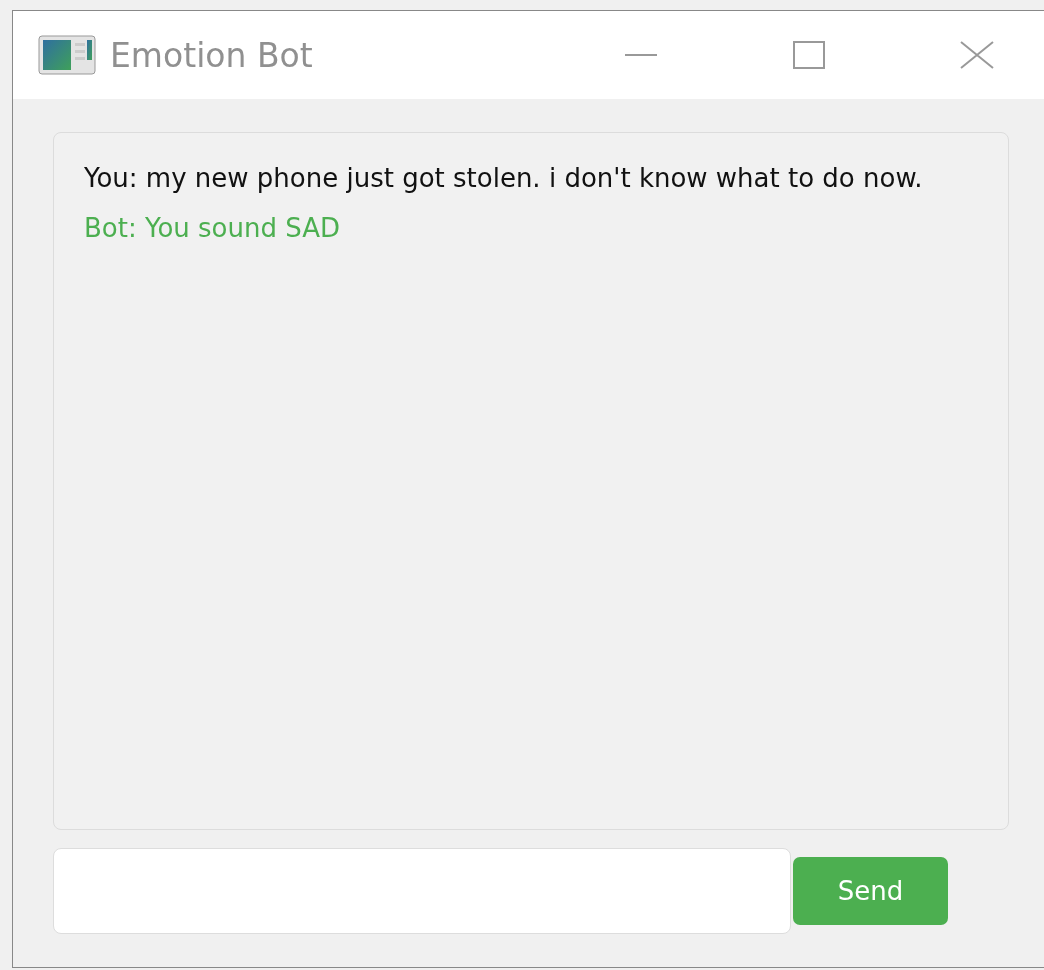 This screenshot has height=970, width=1044. Describe the element at coordinates (211, 55) in the screenshot. I see `window-title: Emotion Bot` at that location.